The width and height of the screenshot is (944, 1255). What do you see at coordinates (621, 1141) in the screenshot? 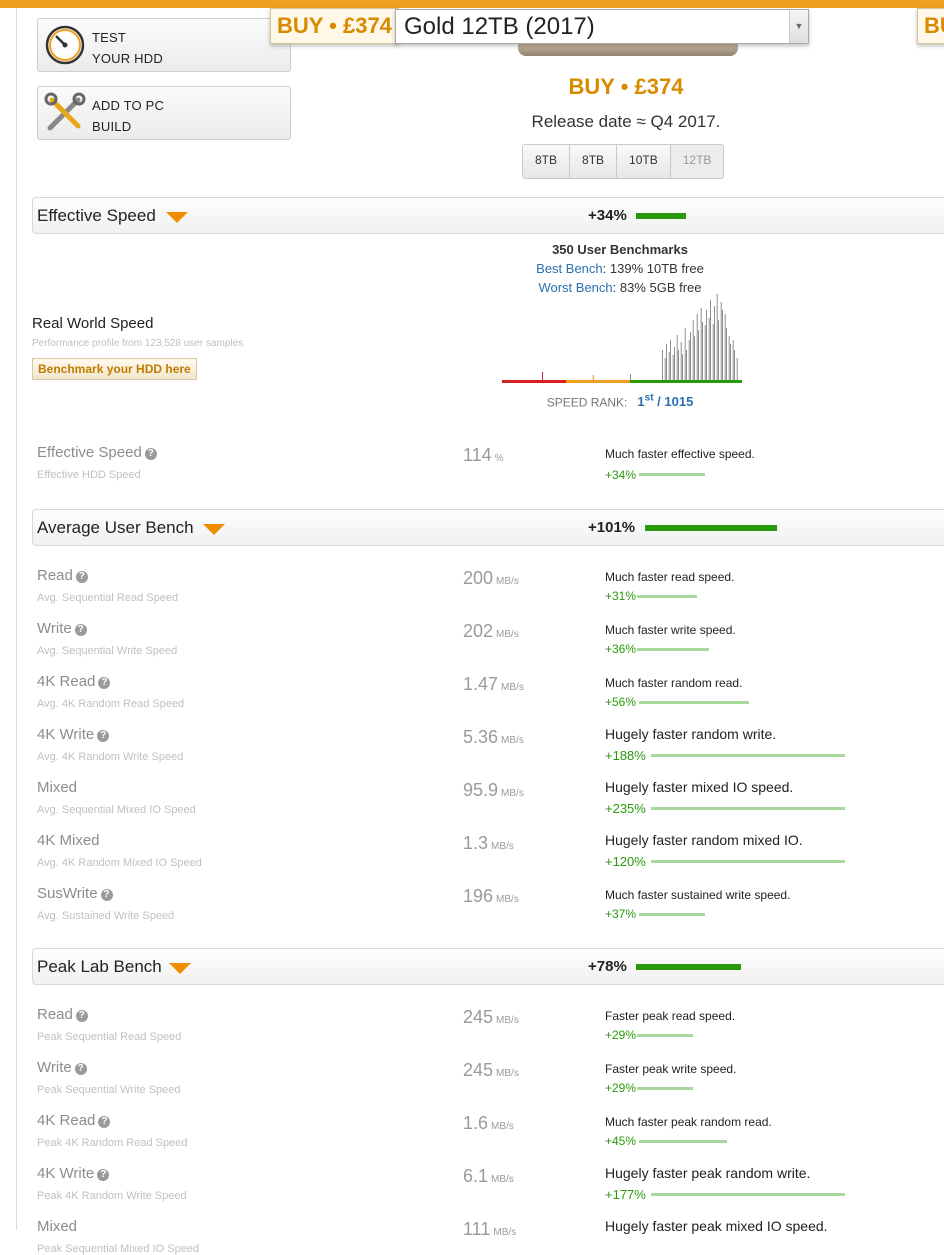
I see `metric-pct: +45%` at bounding box center [621, 1141].